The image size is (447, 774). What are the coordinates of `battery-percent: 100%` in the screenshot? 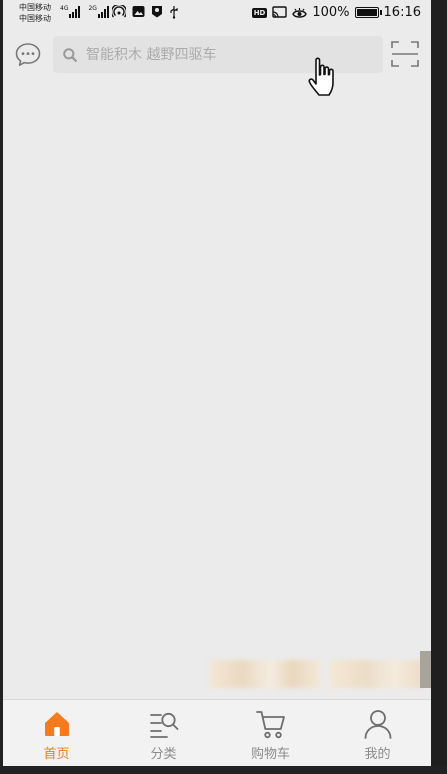 It's located at (331, 12).